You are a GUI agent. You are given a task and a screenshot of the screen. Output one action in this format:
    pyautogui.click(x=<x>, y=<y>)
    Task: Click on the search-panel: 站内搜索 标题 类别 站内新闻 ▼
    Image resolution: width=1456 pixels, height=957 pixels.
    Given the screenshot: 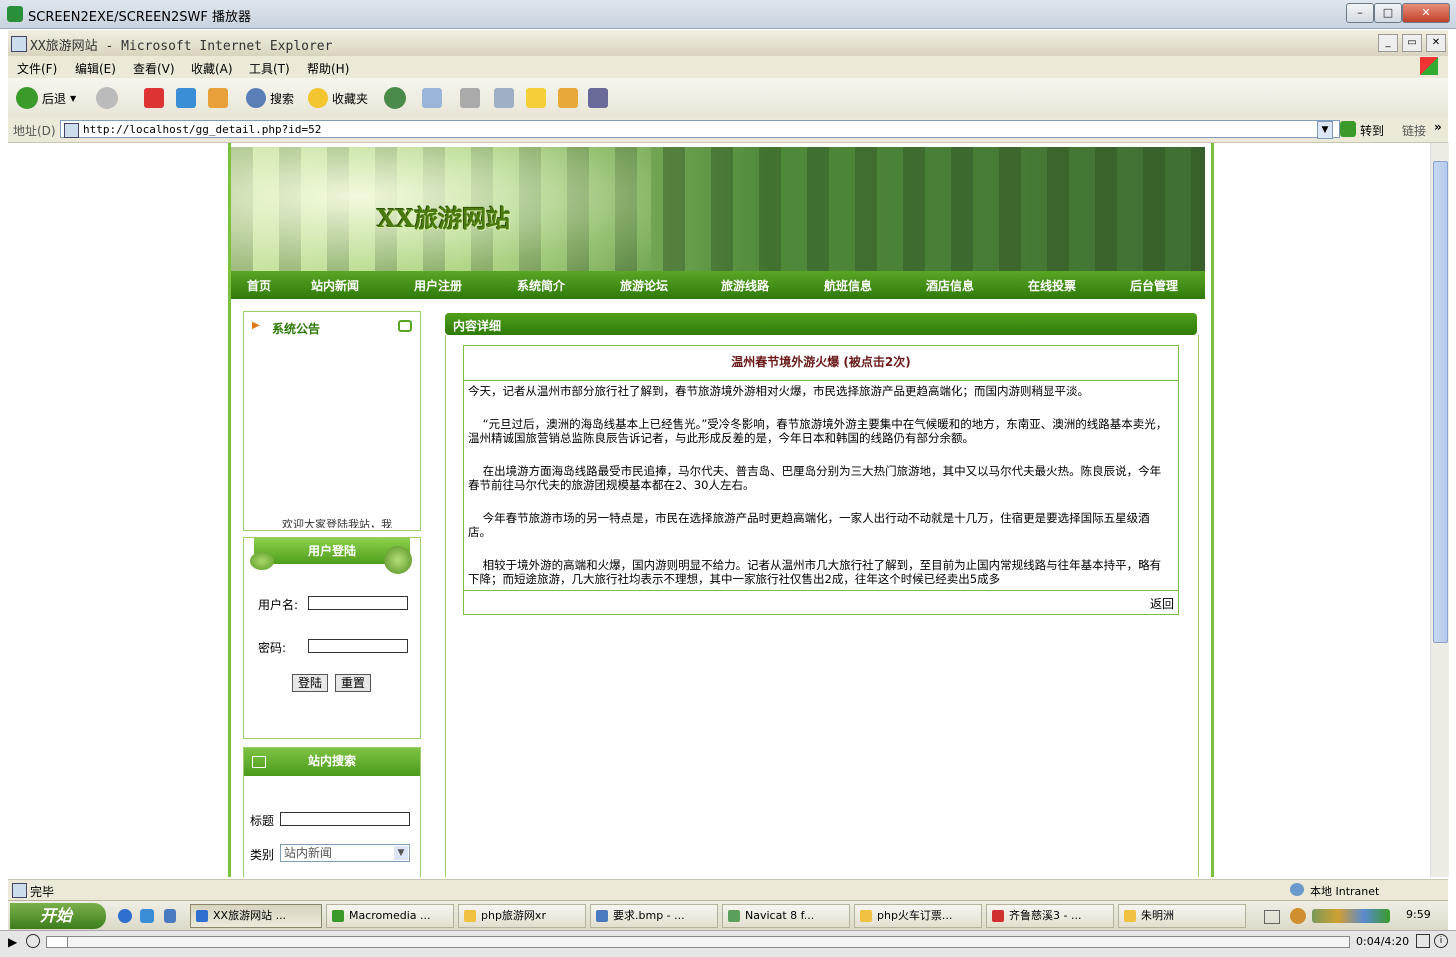 What is the action you would take?
    pyautogui.click(x=332, y=812)
    